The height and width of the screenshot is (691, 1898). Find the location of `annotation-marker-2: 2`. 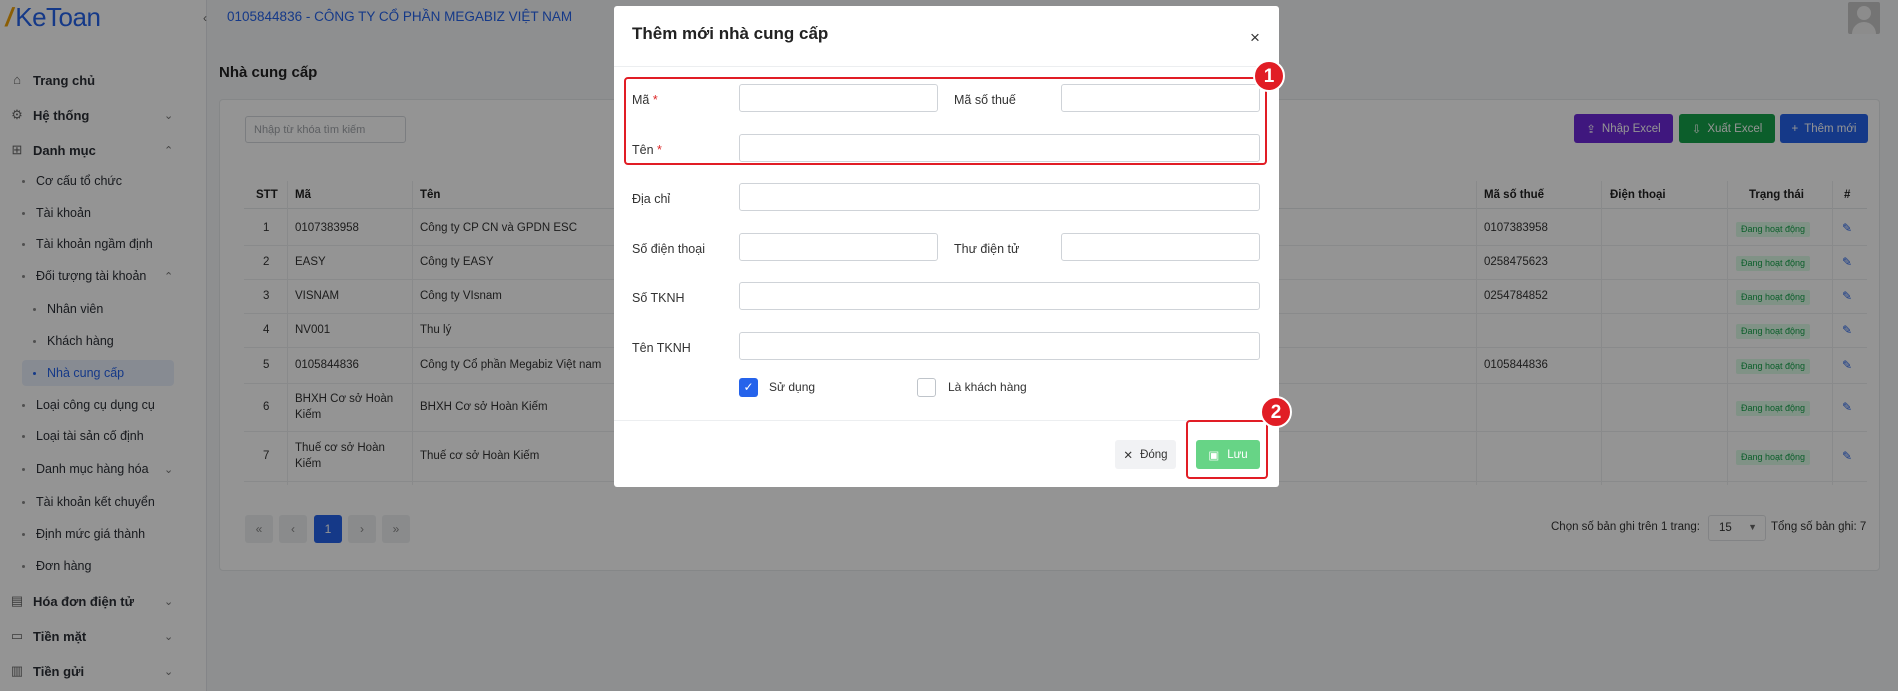

annotation-marker-2: 2 is located at coordinates (1276, 412).